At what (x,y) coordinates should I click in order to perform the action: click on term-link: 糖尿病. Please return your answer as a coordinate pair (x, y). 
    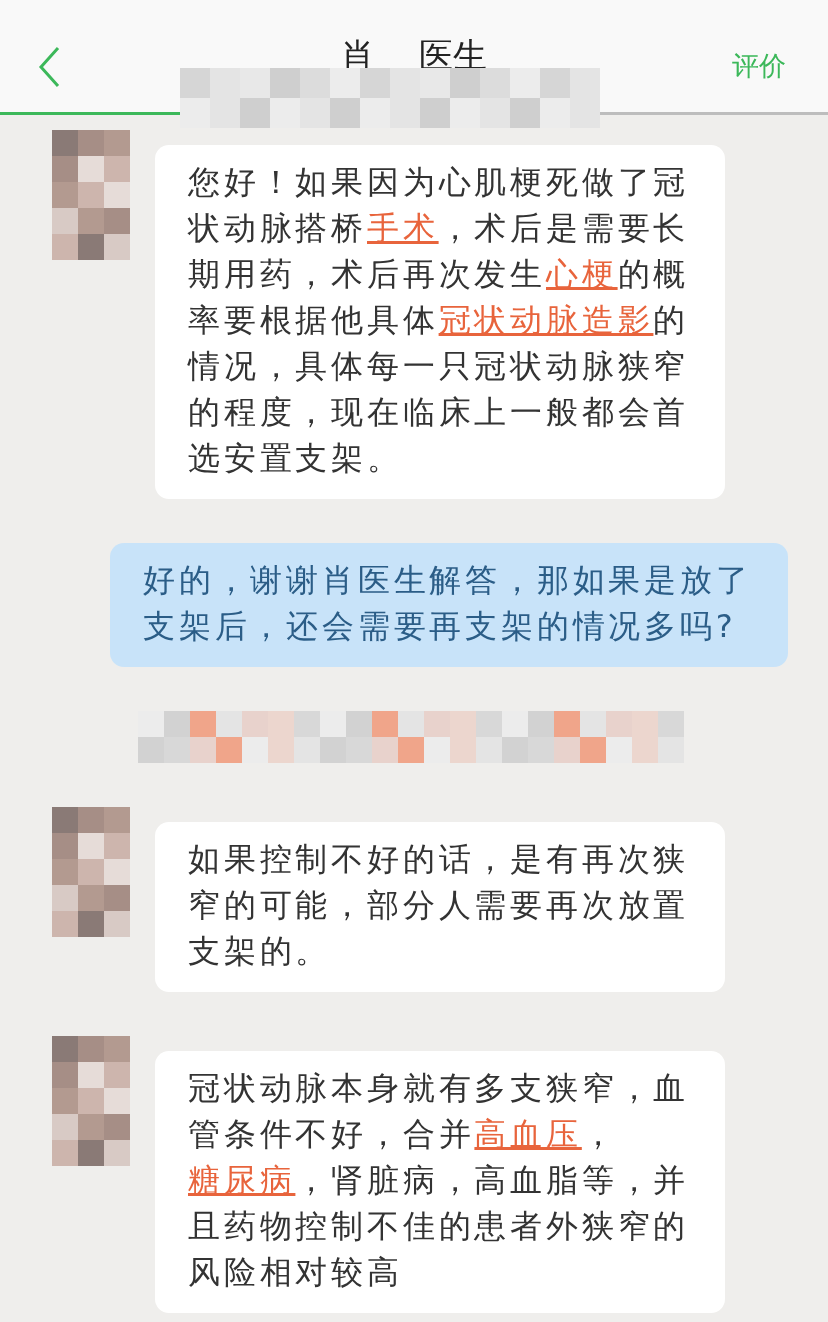
    Looking at the image, I should click on (242, 1180).